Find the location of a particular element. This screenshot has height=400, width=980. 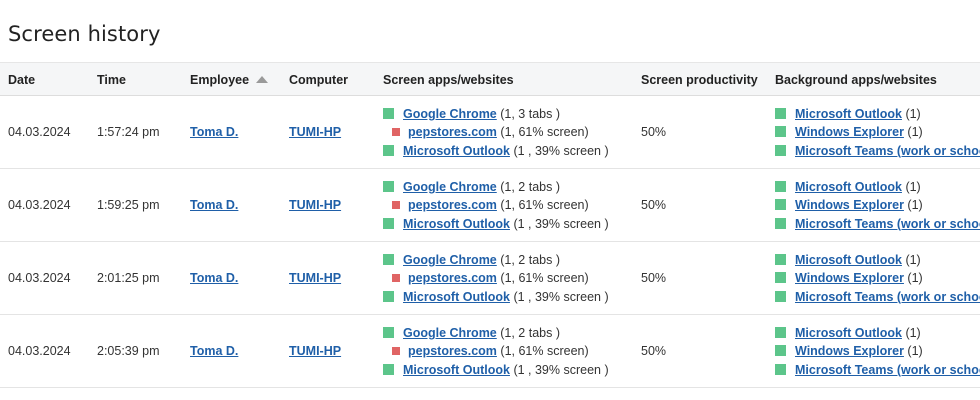

employee-cell: Toma D. is located at coordinates (214, 351).